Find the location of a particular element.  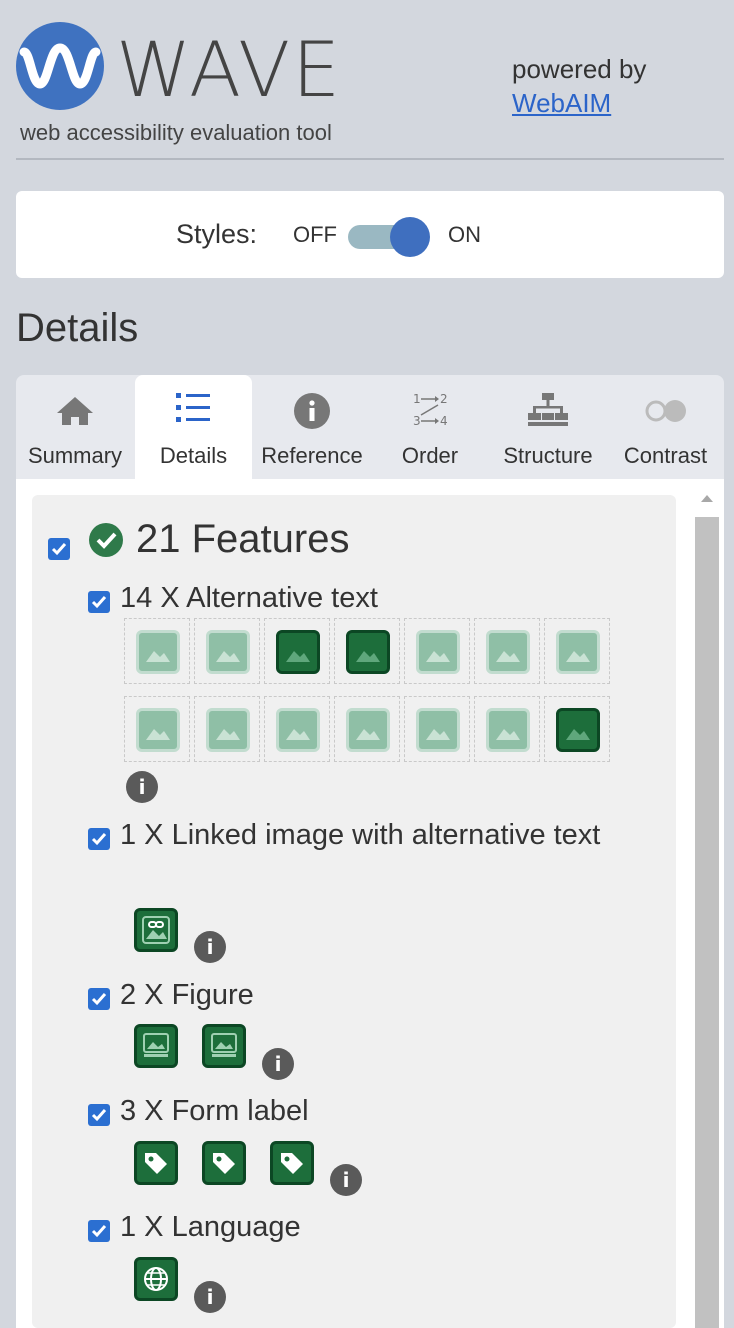

item-title-figure: 2 X Figure is located at coordinates (187, 995).